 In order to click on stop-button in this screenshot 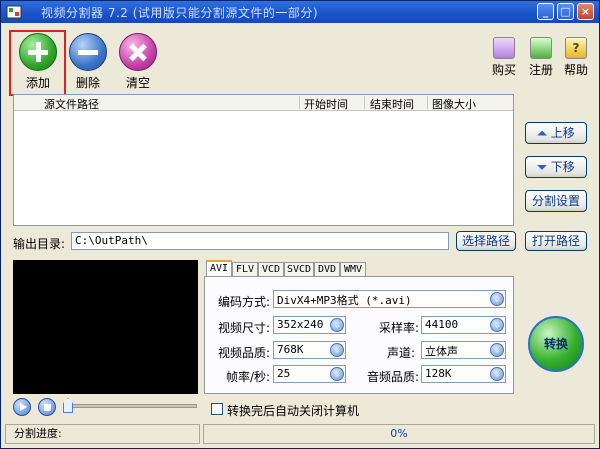, I will do `click(47, 407)`.